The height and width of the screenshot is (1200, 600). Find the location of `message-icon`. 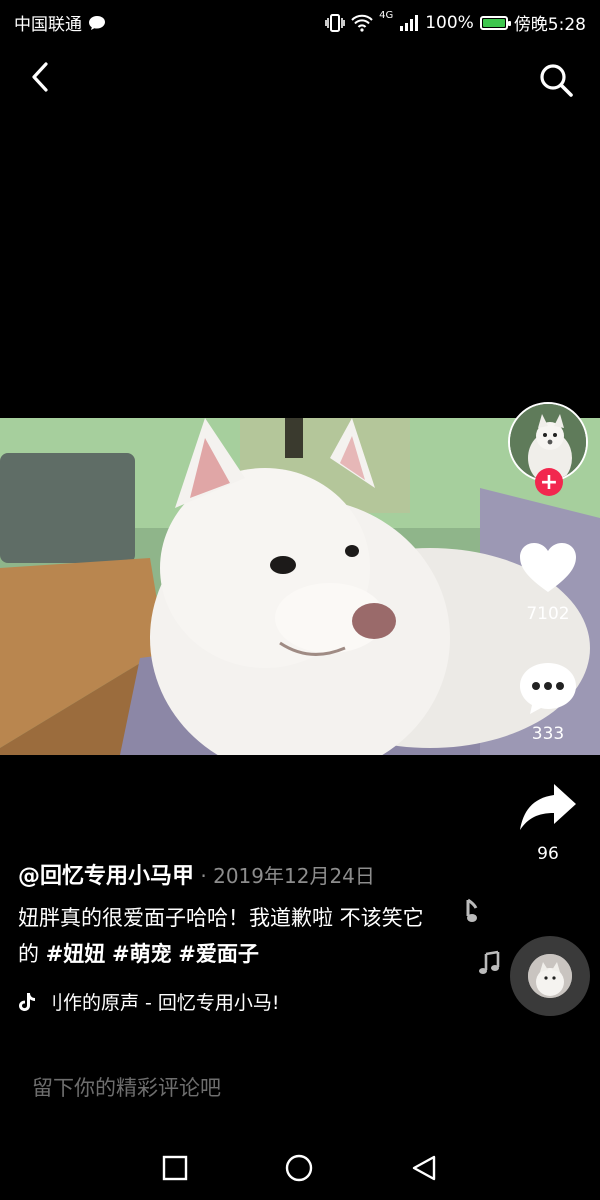

message-icon is located at coordinates (97, 22).